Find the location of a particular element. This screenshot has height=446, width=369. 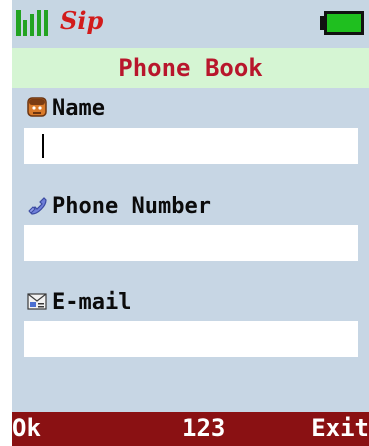

phone-handset-icon is located at coordinates (37, 206).